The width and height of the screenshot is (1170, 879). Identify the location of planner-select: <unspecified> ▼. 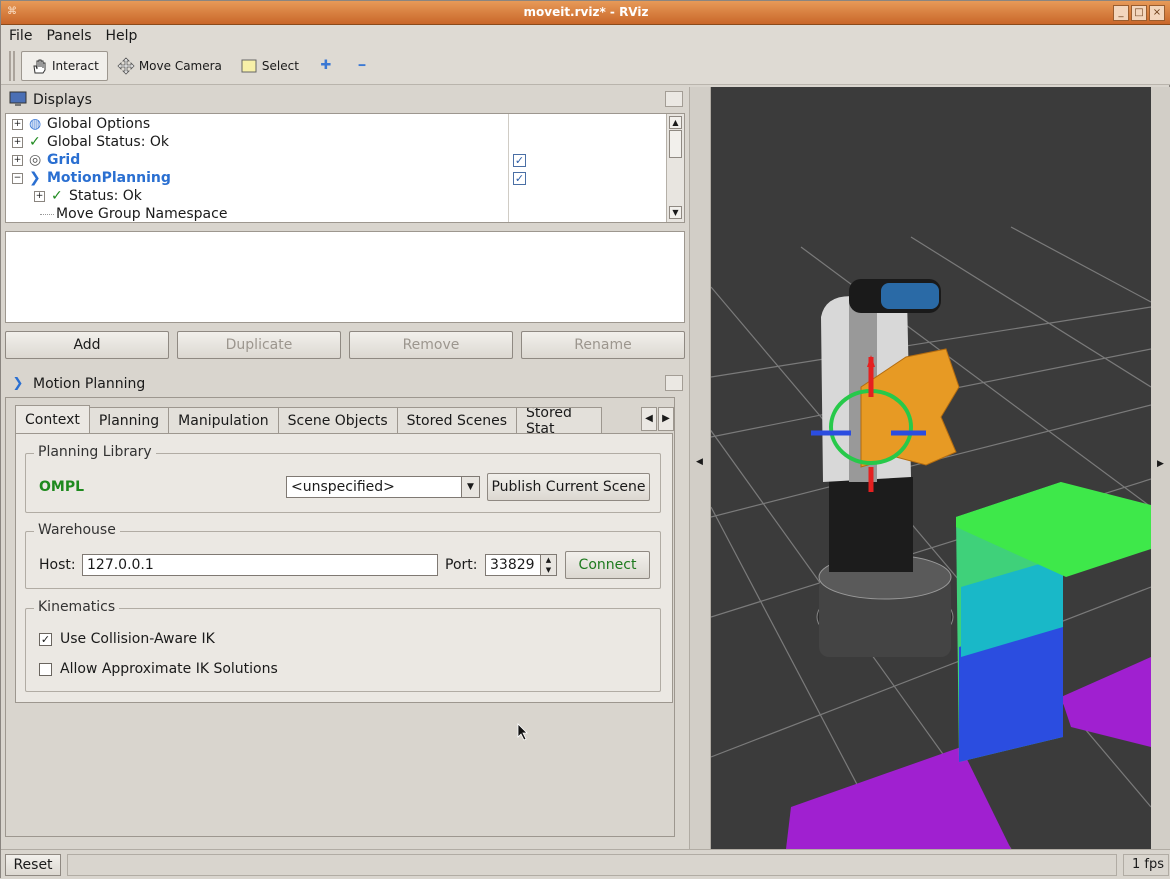
(383, 487).